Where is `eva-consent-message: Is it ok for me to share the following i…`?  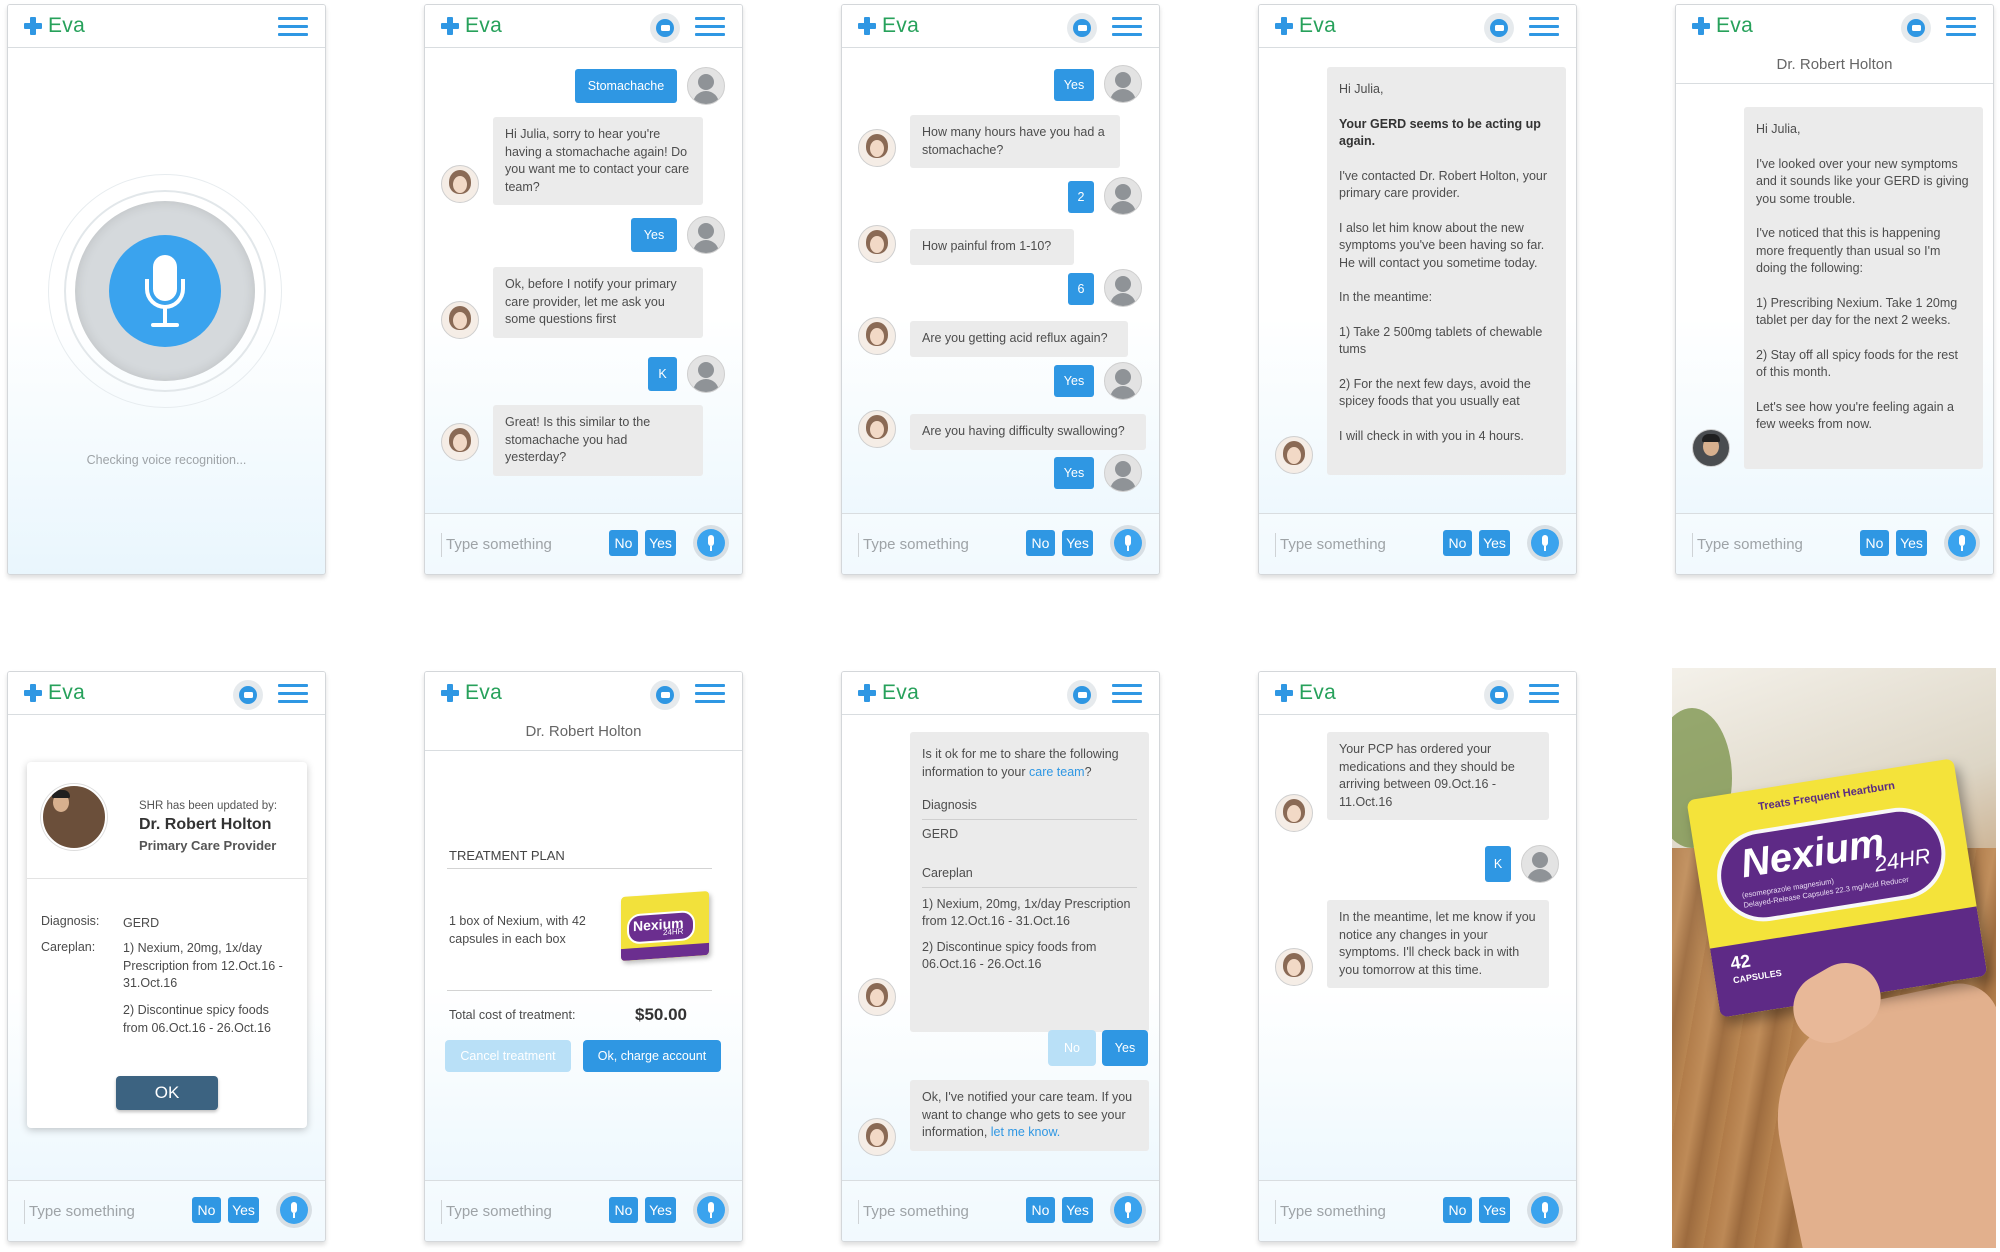
eva-consent-message: Is it ok for me to share the following i… is located at coordinates (1029, 882).